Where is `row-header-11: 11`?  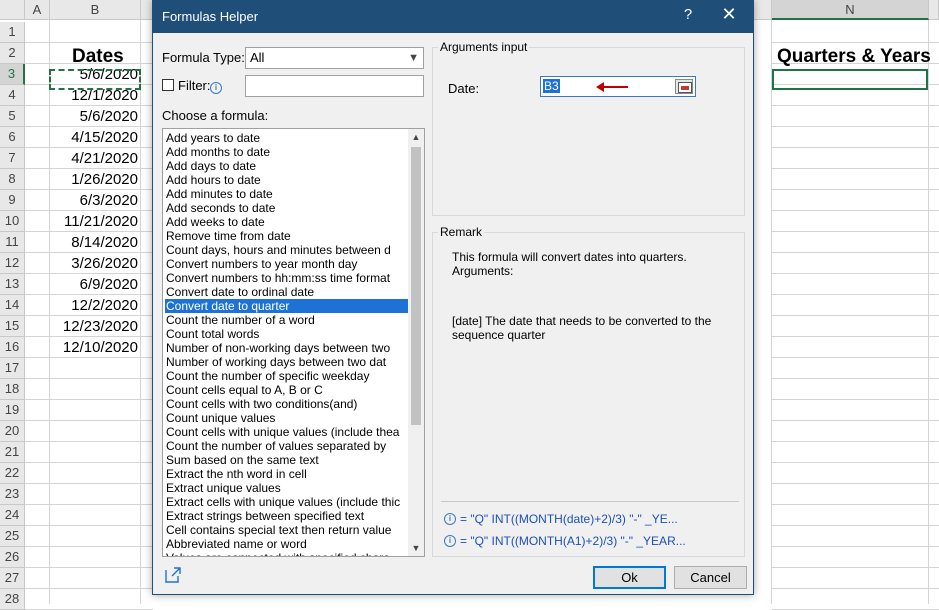
row-header-11: 11 is located at coordinates (12, 242).